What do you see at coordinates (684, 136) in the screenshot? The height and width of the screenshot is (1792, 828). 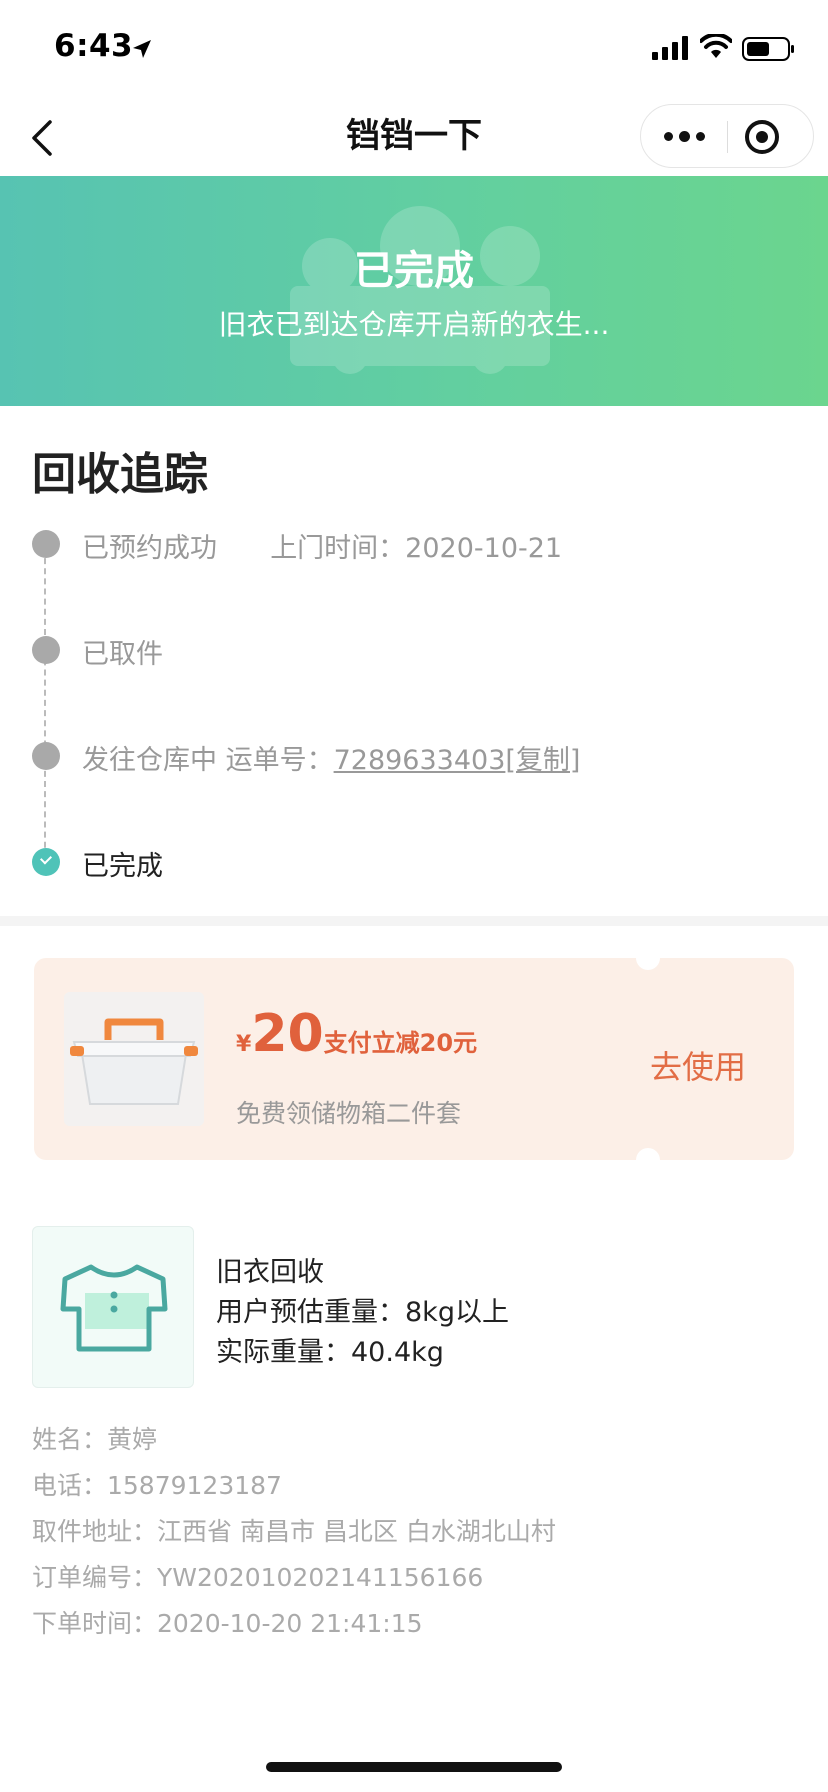 I see `more-dots-icon` at bounding box center [684, 136].